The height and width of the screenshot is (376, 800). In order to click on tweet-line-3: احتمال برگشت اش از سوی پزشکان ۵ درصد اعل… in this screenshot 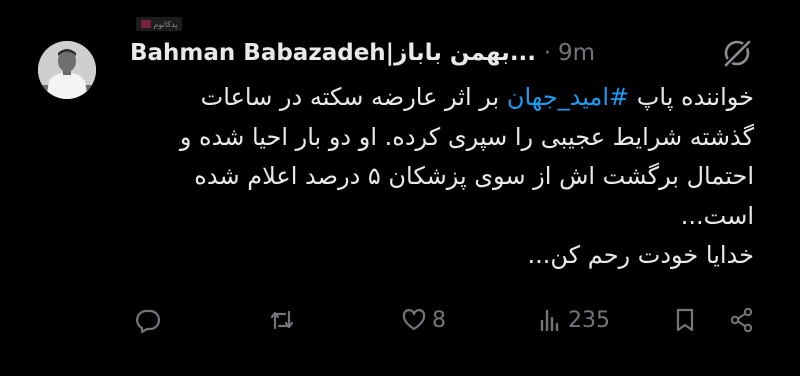, I will do `click(474, 176)`.